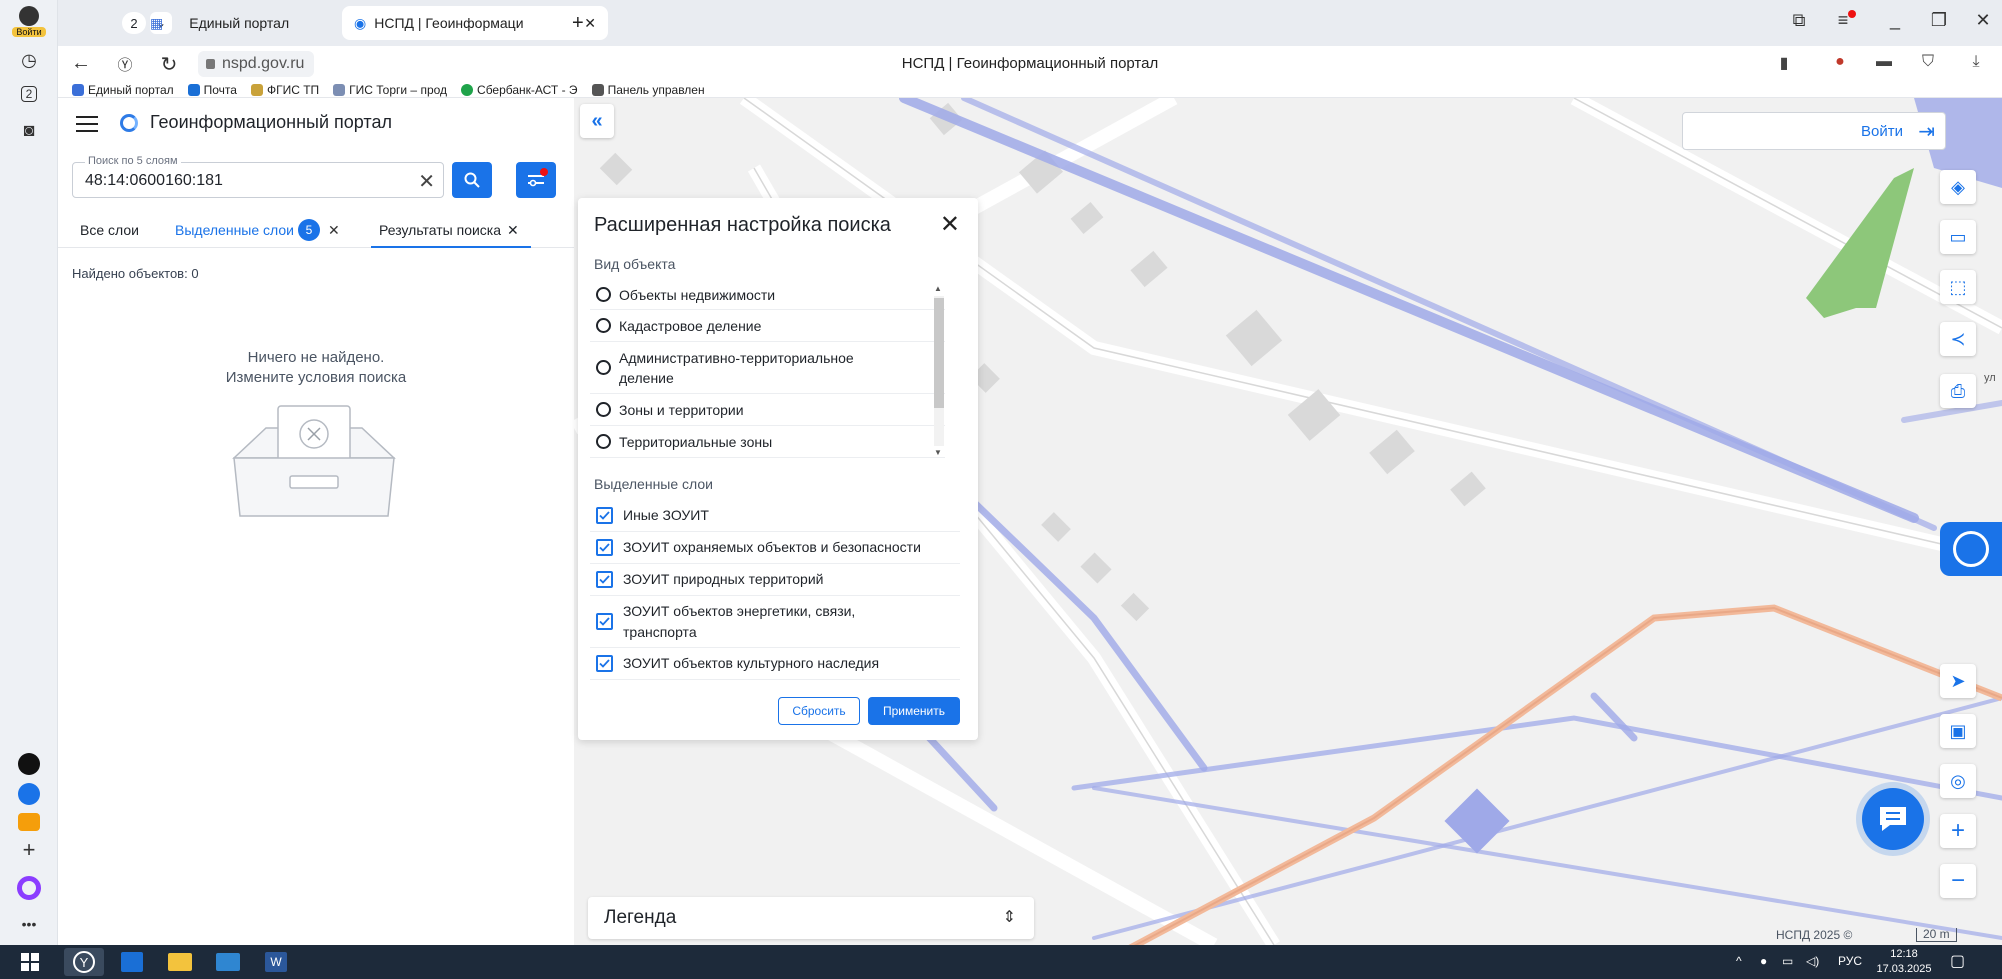 The image size is (2002, 979). What do you see at coordinates (536, 180) in the screenshot?
I see `search-settings-button` at bounding box center [536, 180].